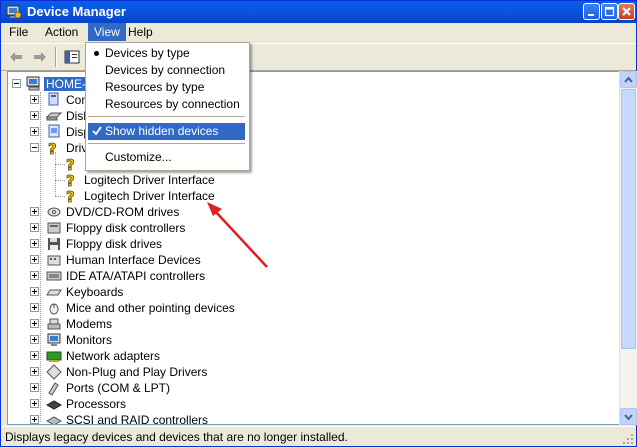 This screenshot has width=637, height=448. What do you see at coordinates (158, 340) in the screenshot?
I see `tree-category: Monitors` at bounding box center [158, 340].